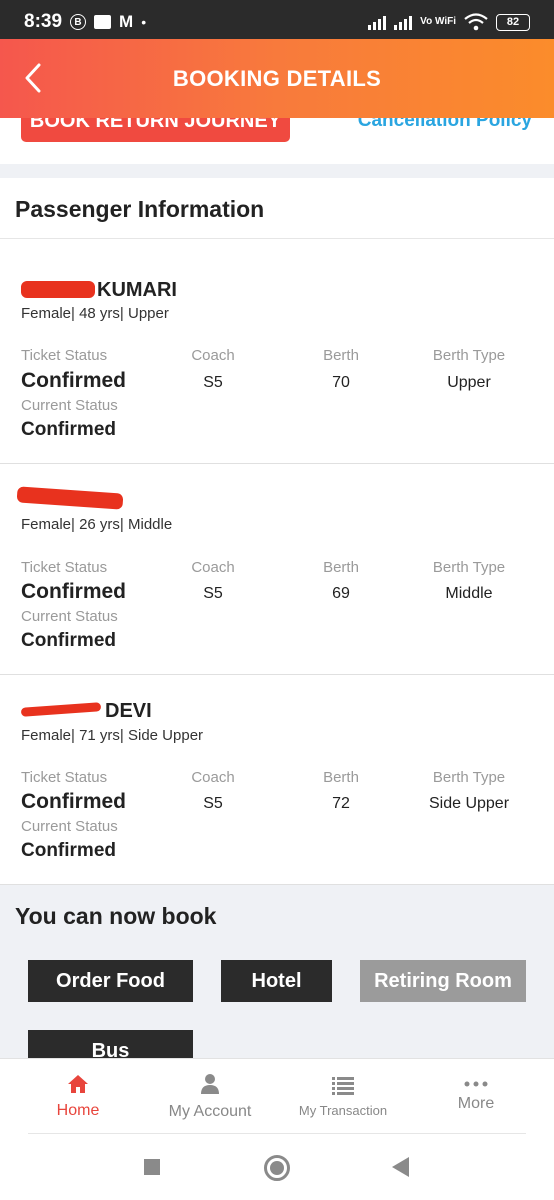 The width and height of the screenshot is (554, 1200). Describe the element at coordinates (438, 21) in the screenshot. I see `vowifi-label: Vo WiFi` at that location.